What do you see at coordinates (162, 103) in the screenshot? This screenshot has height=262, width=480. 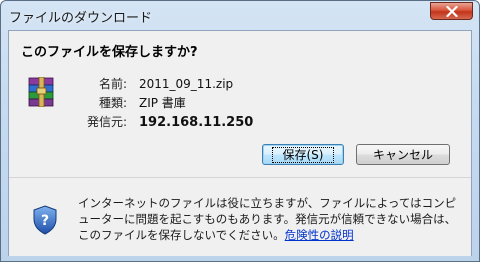 I see `file-type-value: ZIP 書庫` at bounding box center [162, 103].